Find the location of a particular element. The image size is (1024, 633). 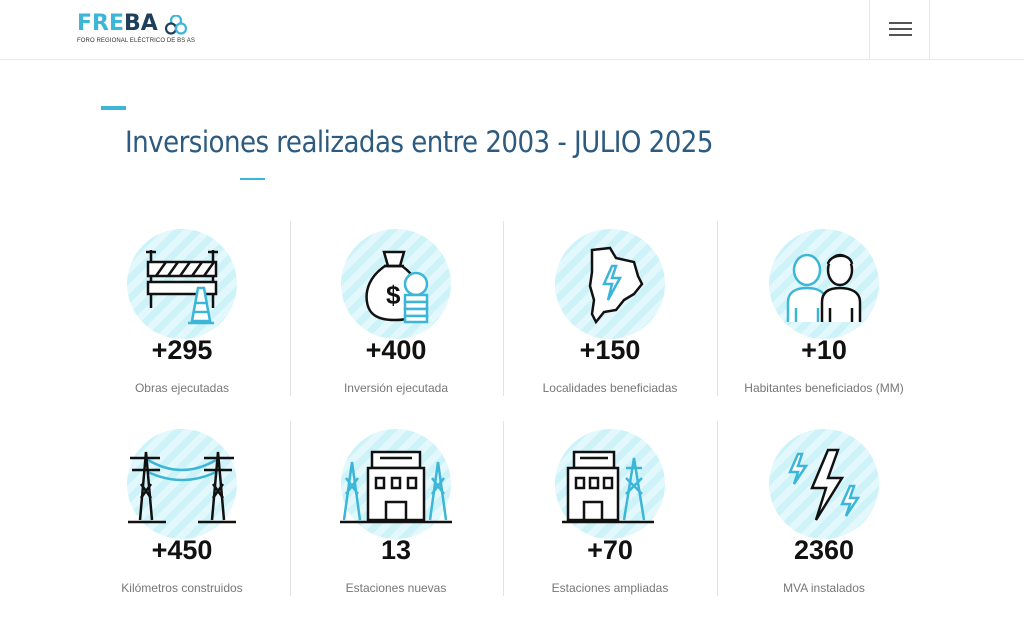

substation-expanded-icon is located at coordinates (610, 484).